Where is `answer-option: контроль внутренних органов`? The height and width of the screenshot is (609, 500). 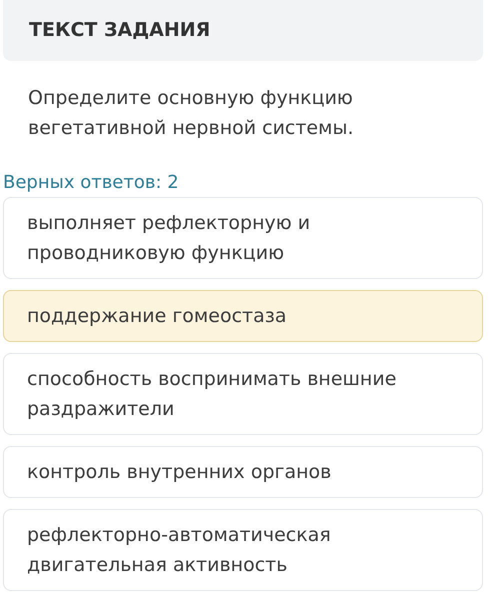
answer-option: контроль внутренних органов is located at coordinates (243, 472).